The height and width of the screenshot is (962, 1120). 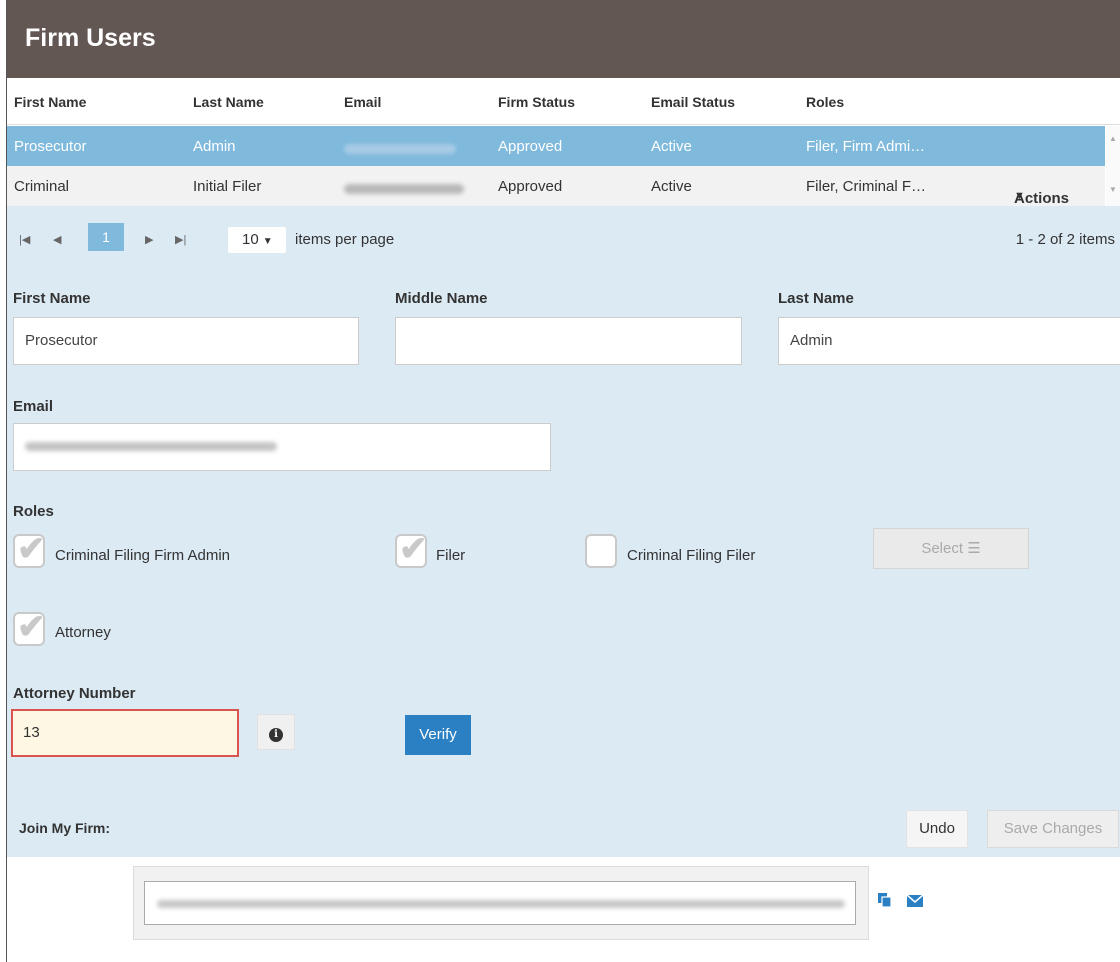 I want to click on per-page-value: 10, so click(x=250, y=239).